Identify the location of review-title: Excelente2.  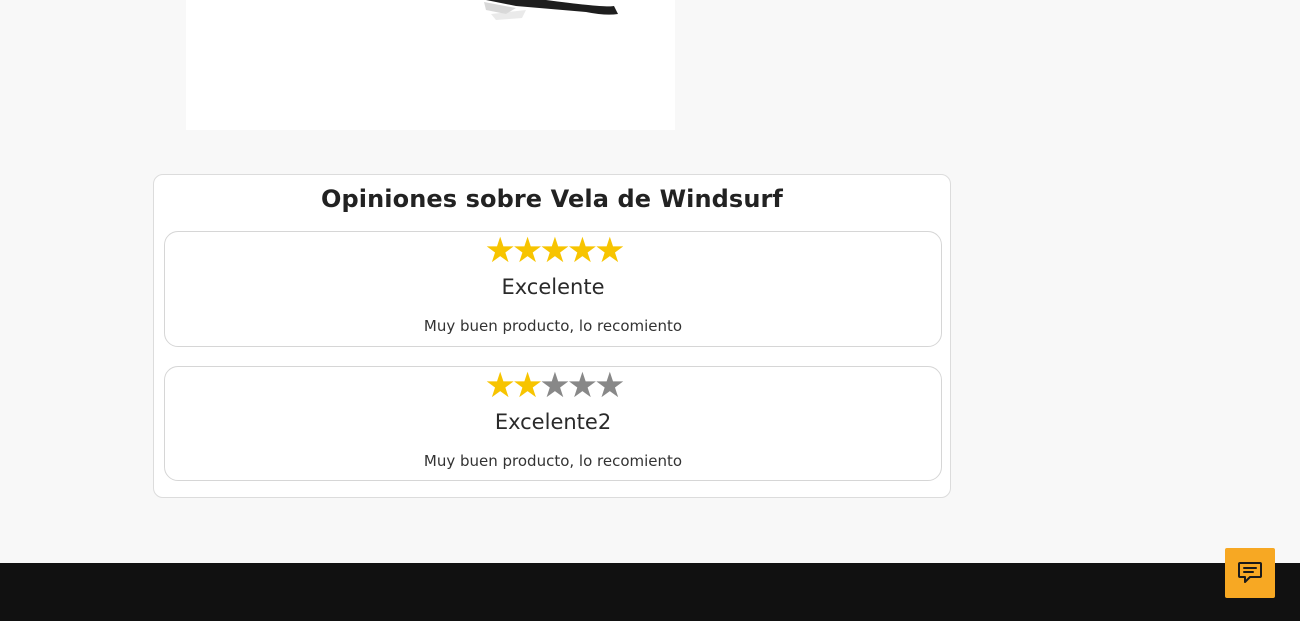
(553, 422).